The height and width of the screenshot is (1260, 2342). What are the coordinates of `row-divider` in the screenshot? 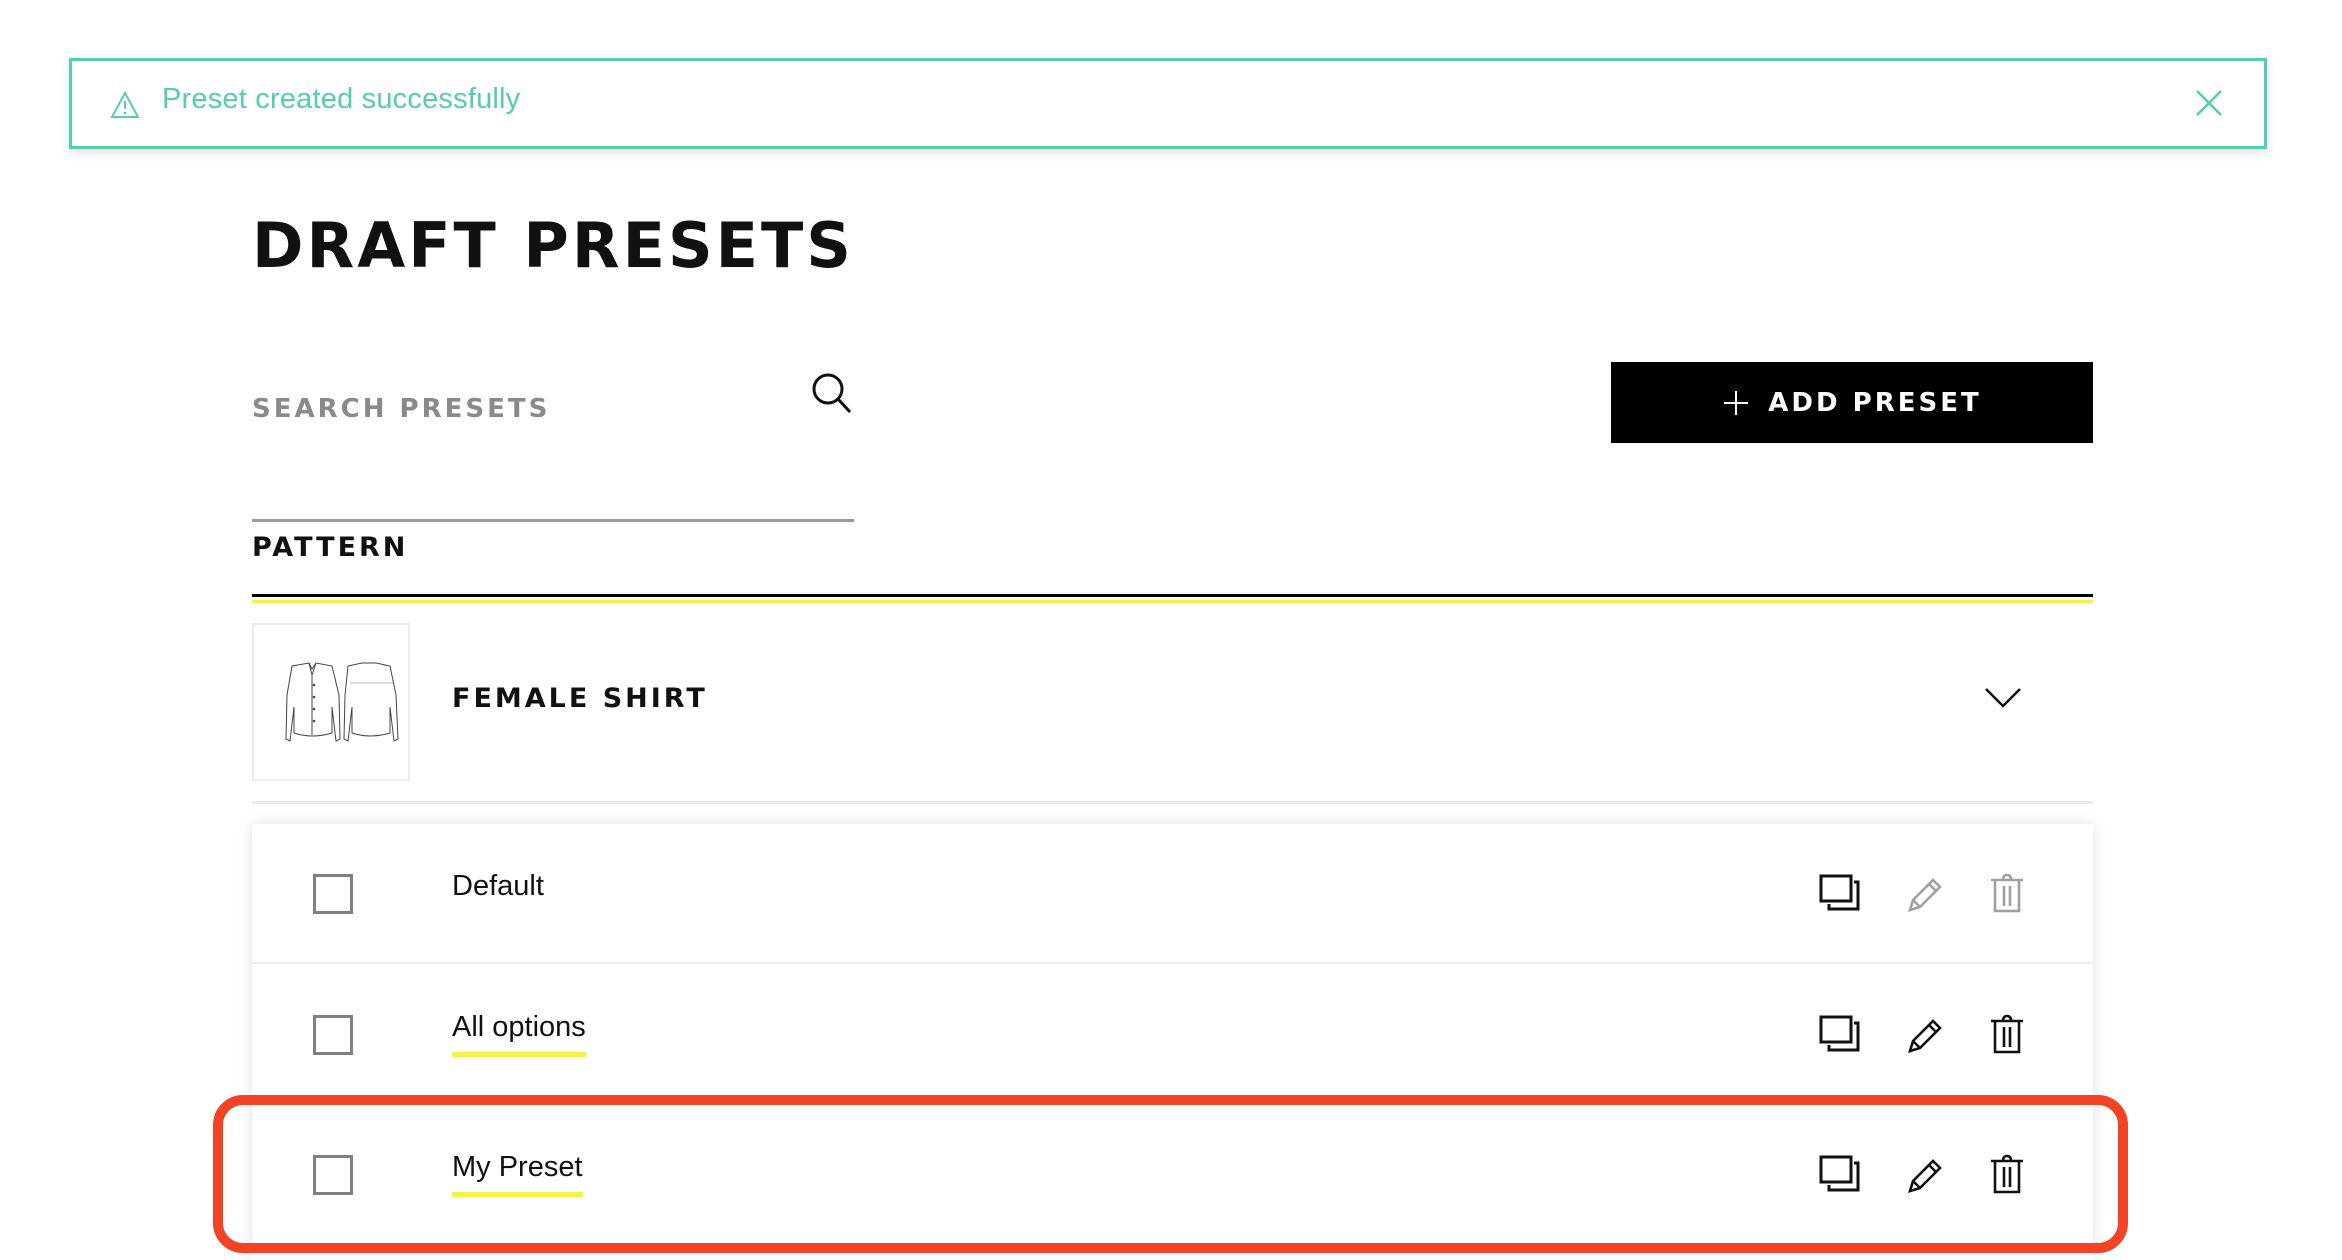 It's located at (1172, 963).